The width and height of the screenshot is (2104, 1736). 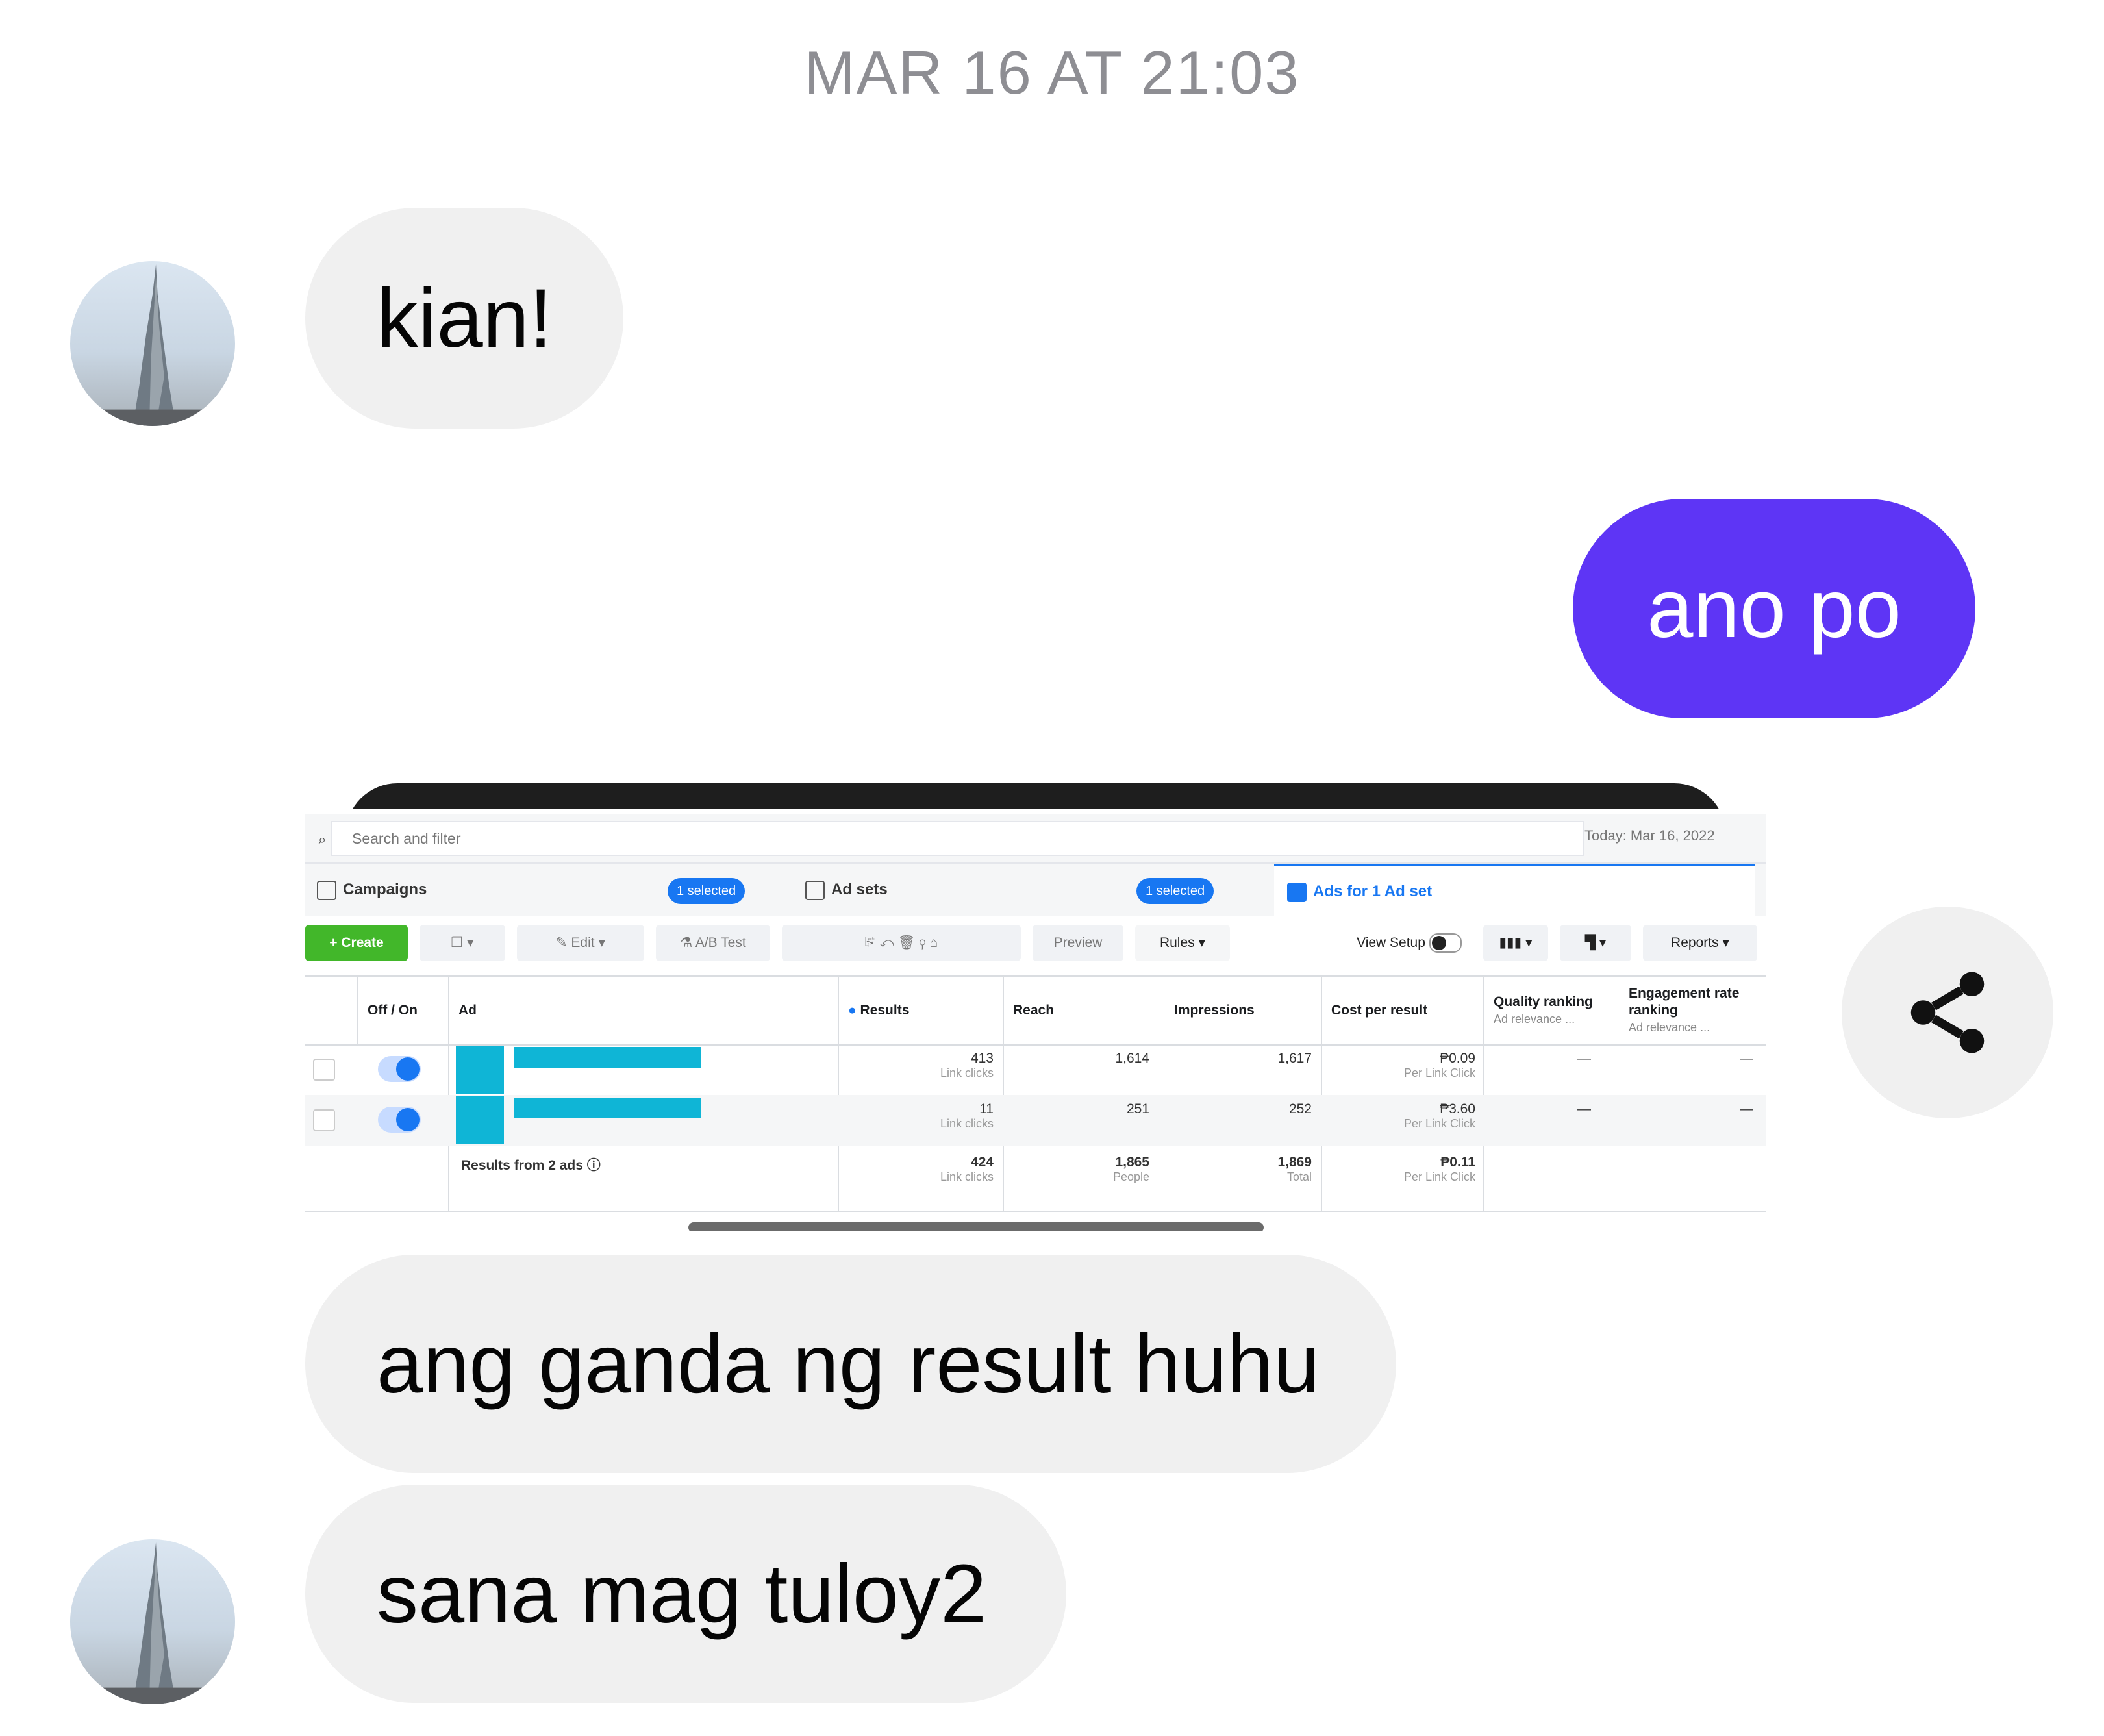 What do you see at coordinates (1084, 1010) in the screenshot?
I see `col-reach: Reach` at bounding box center [1084, 1010].